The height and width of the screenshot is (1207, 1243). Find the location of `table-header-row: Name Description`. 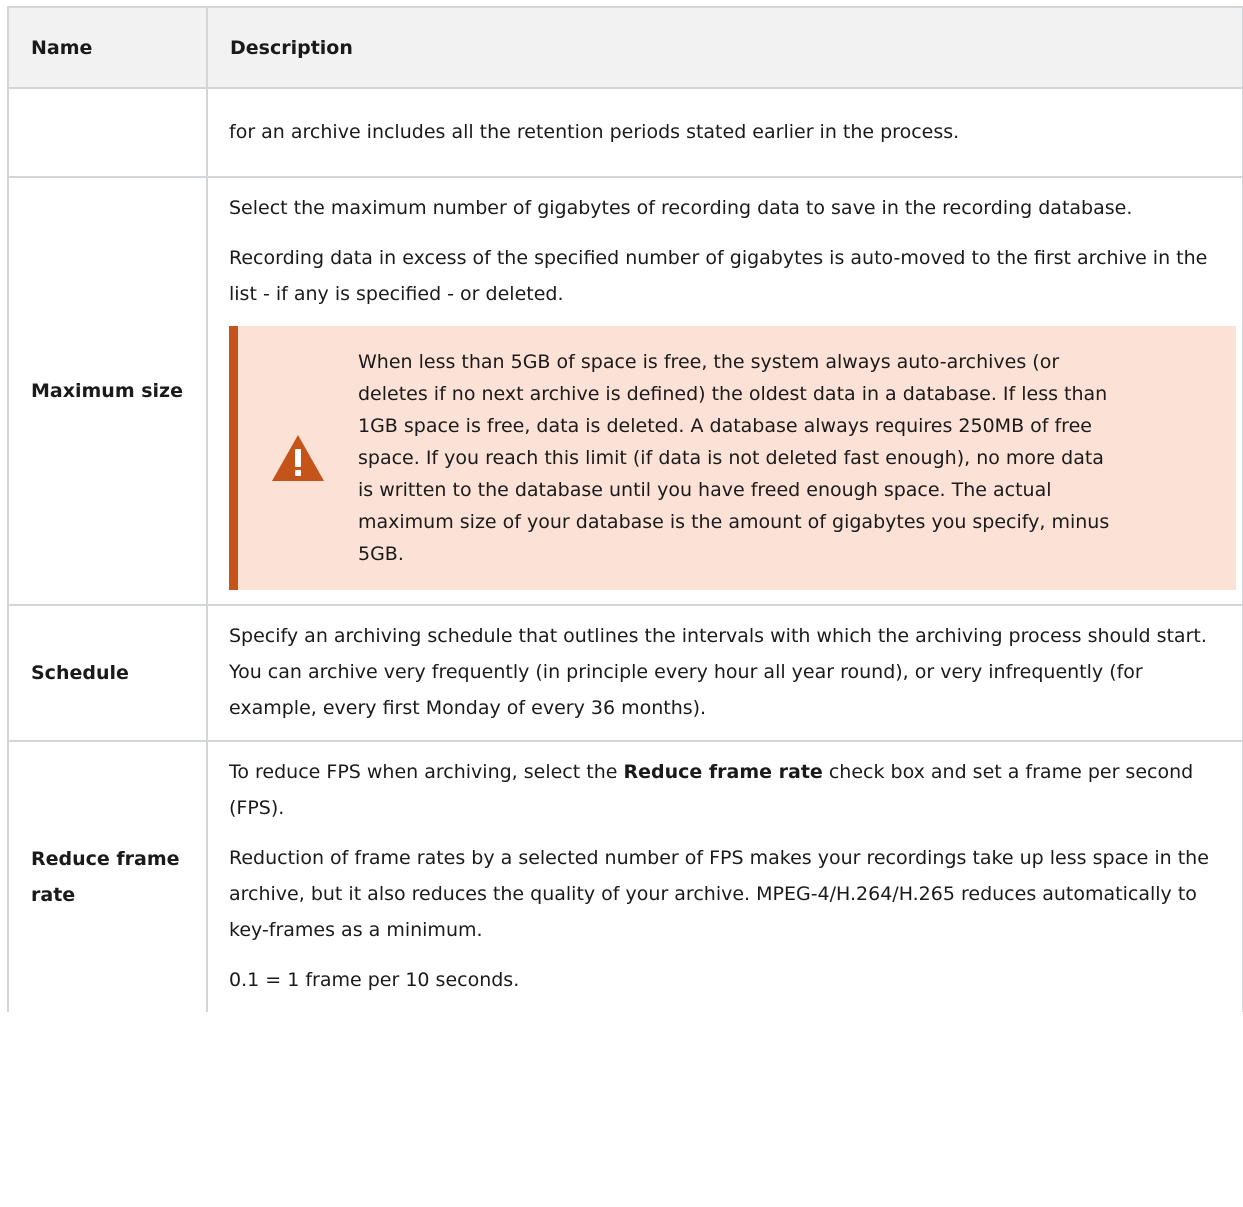

table-header-row: Name Description is located at coordinates (625, 47).